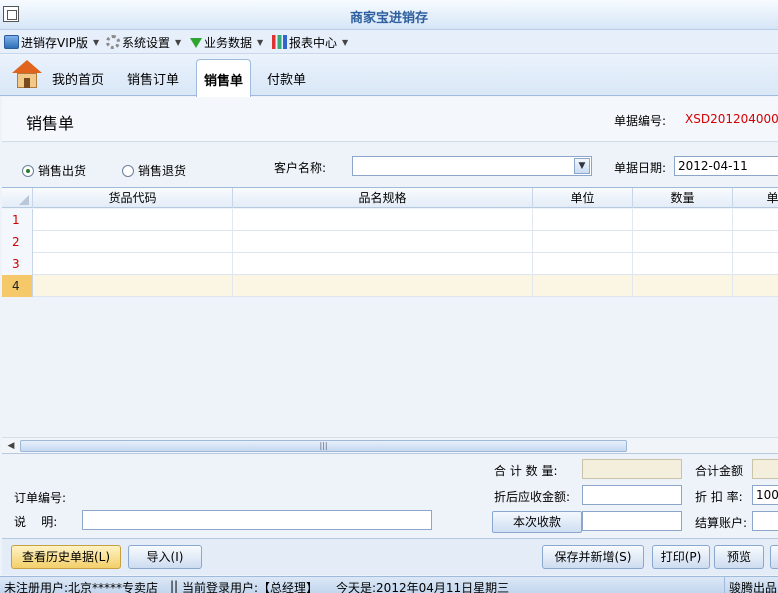 This screenshot has height=593, width=778. Describe the element at coordinates (196, 43) in the screenshot. I see `download-arrow-icon` at that location.